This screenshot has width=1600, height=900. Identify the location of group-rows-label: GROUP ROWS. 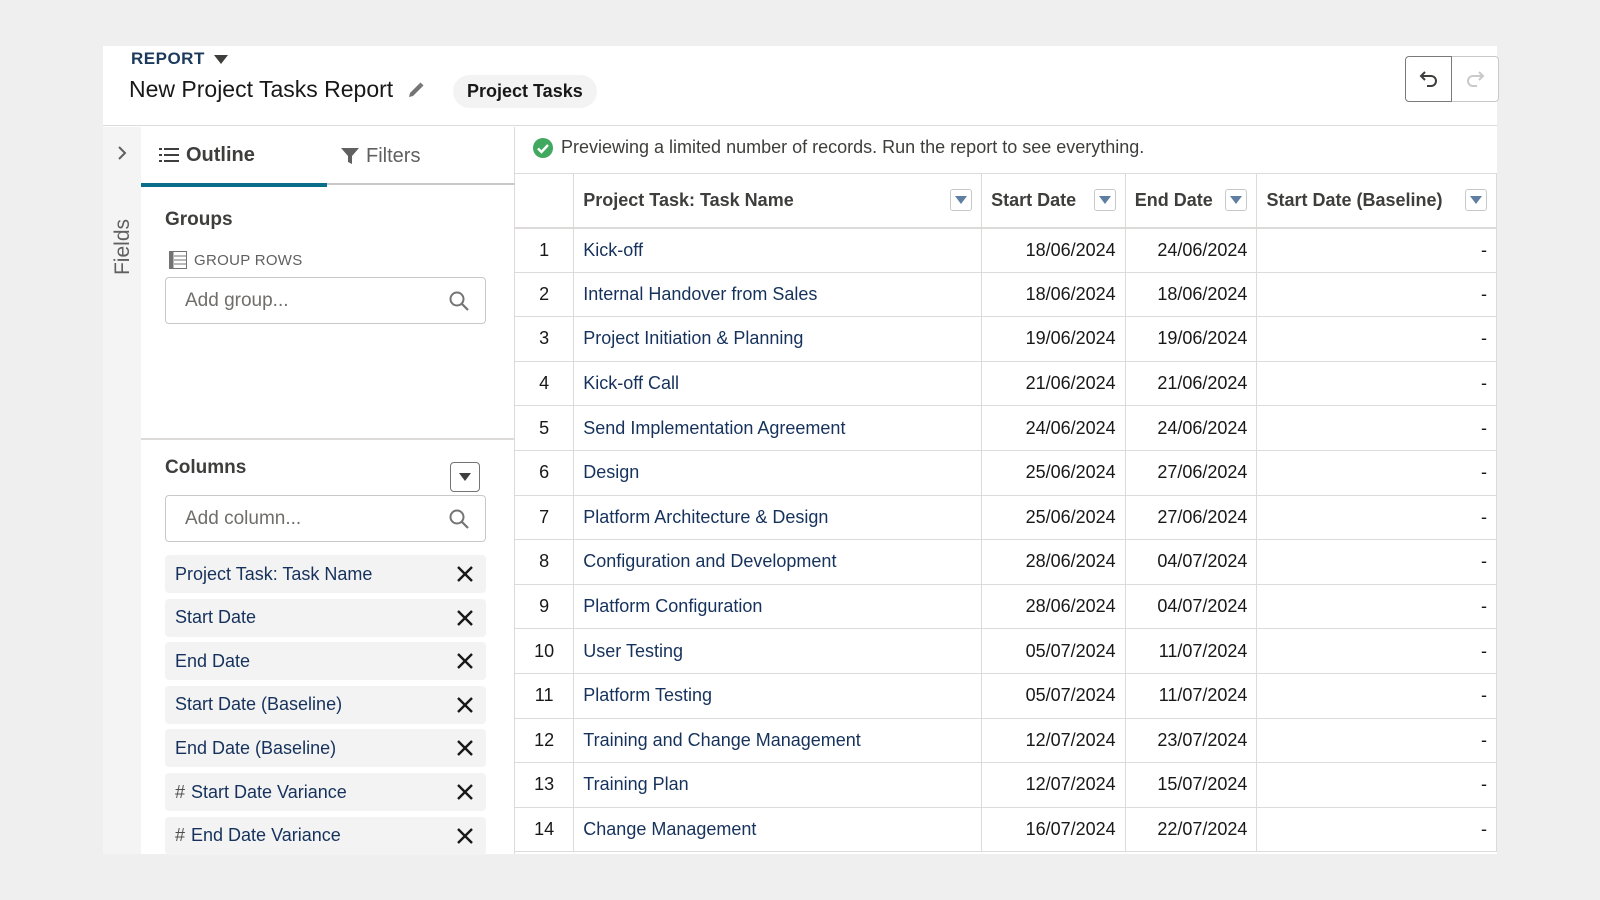
(236, 260).